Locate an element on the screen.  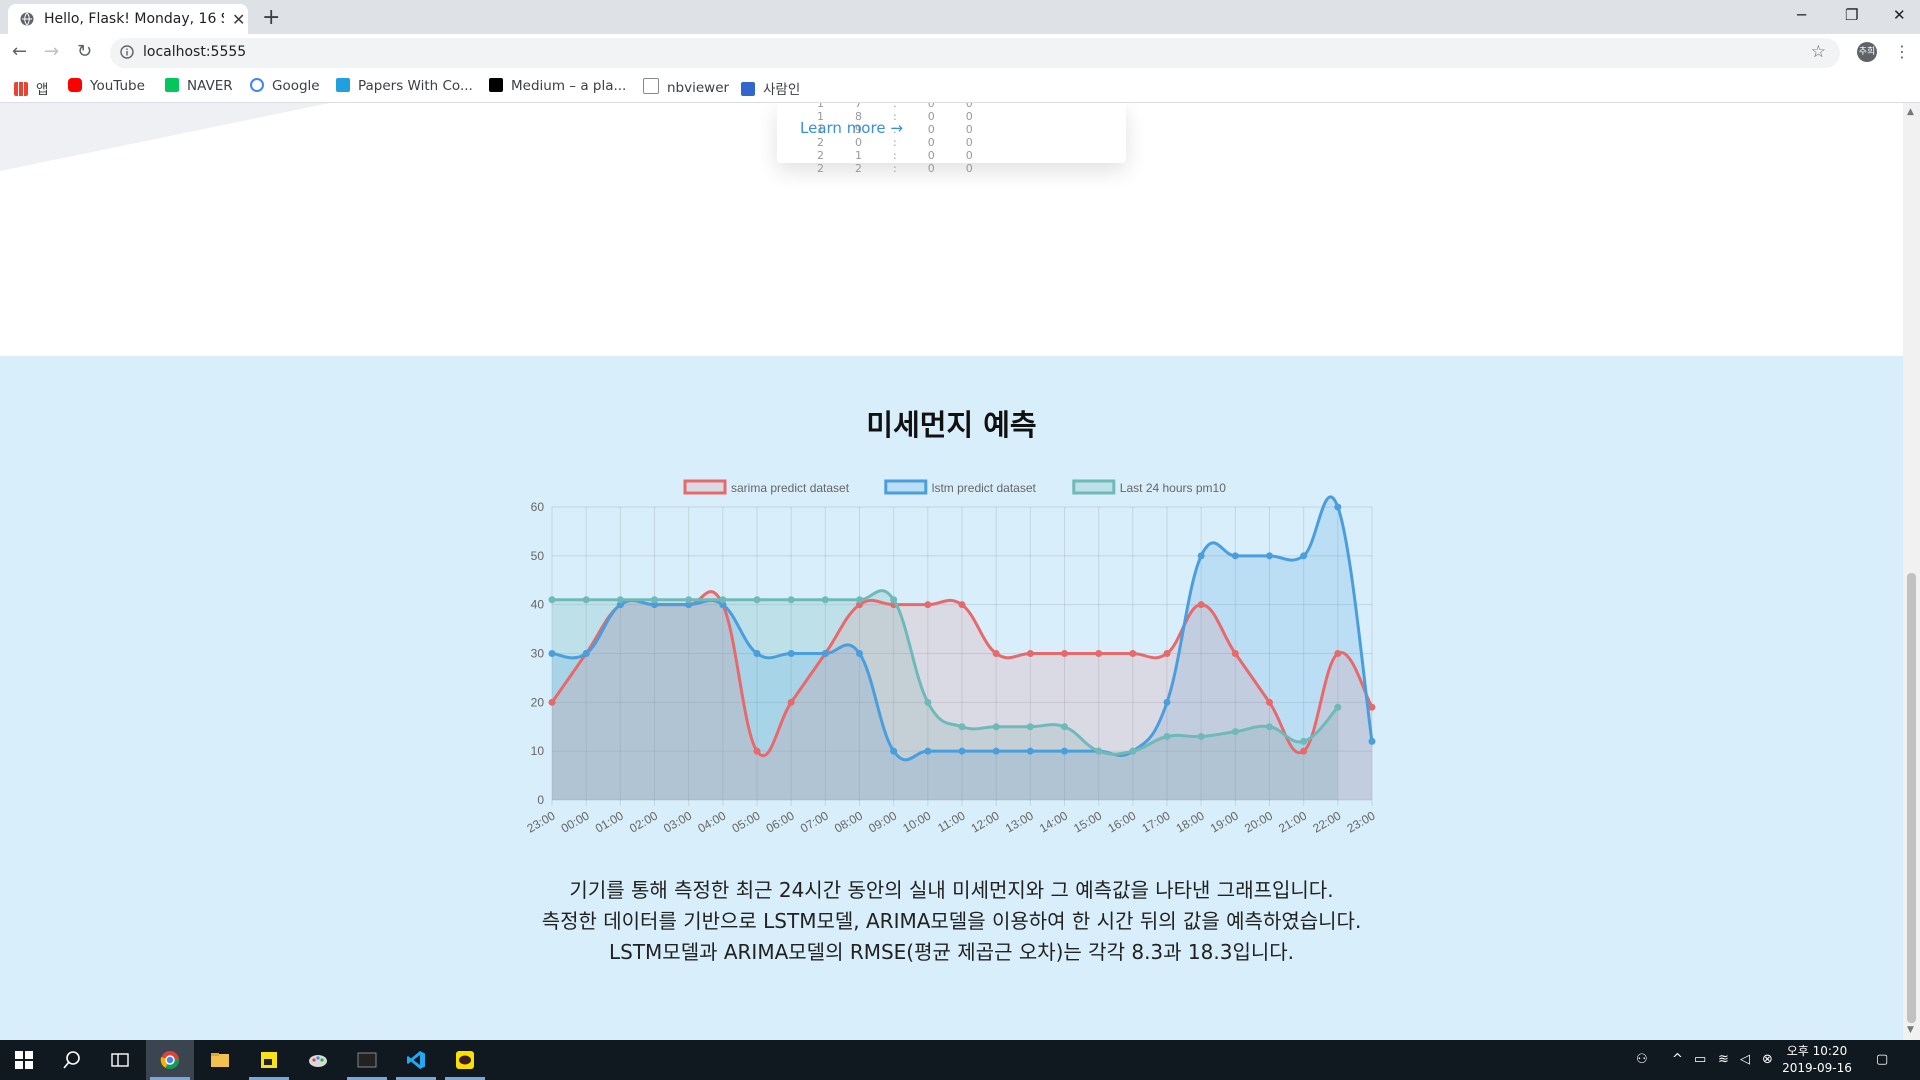
close-window-icon: ✕ is located at coordinates (1899, 15).